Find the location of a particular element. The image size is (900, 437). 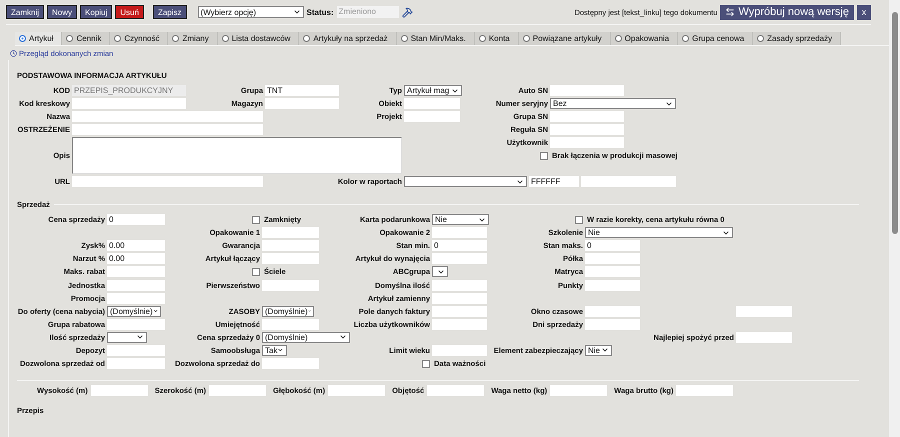

text-field: FFFFFF is located at coordinates (554, 181).